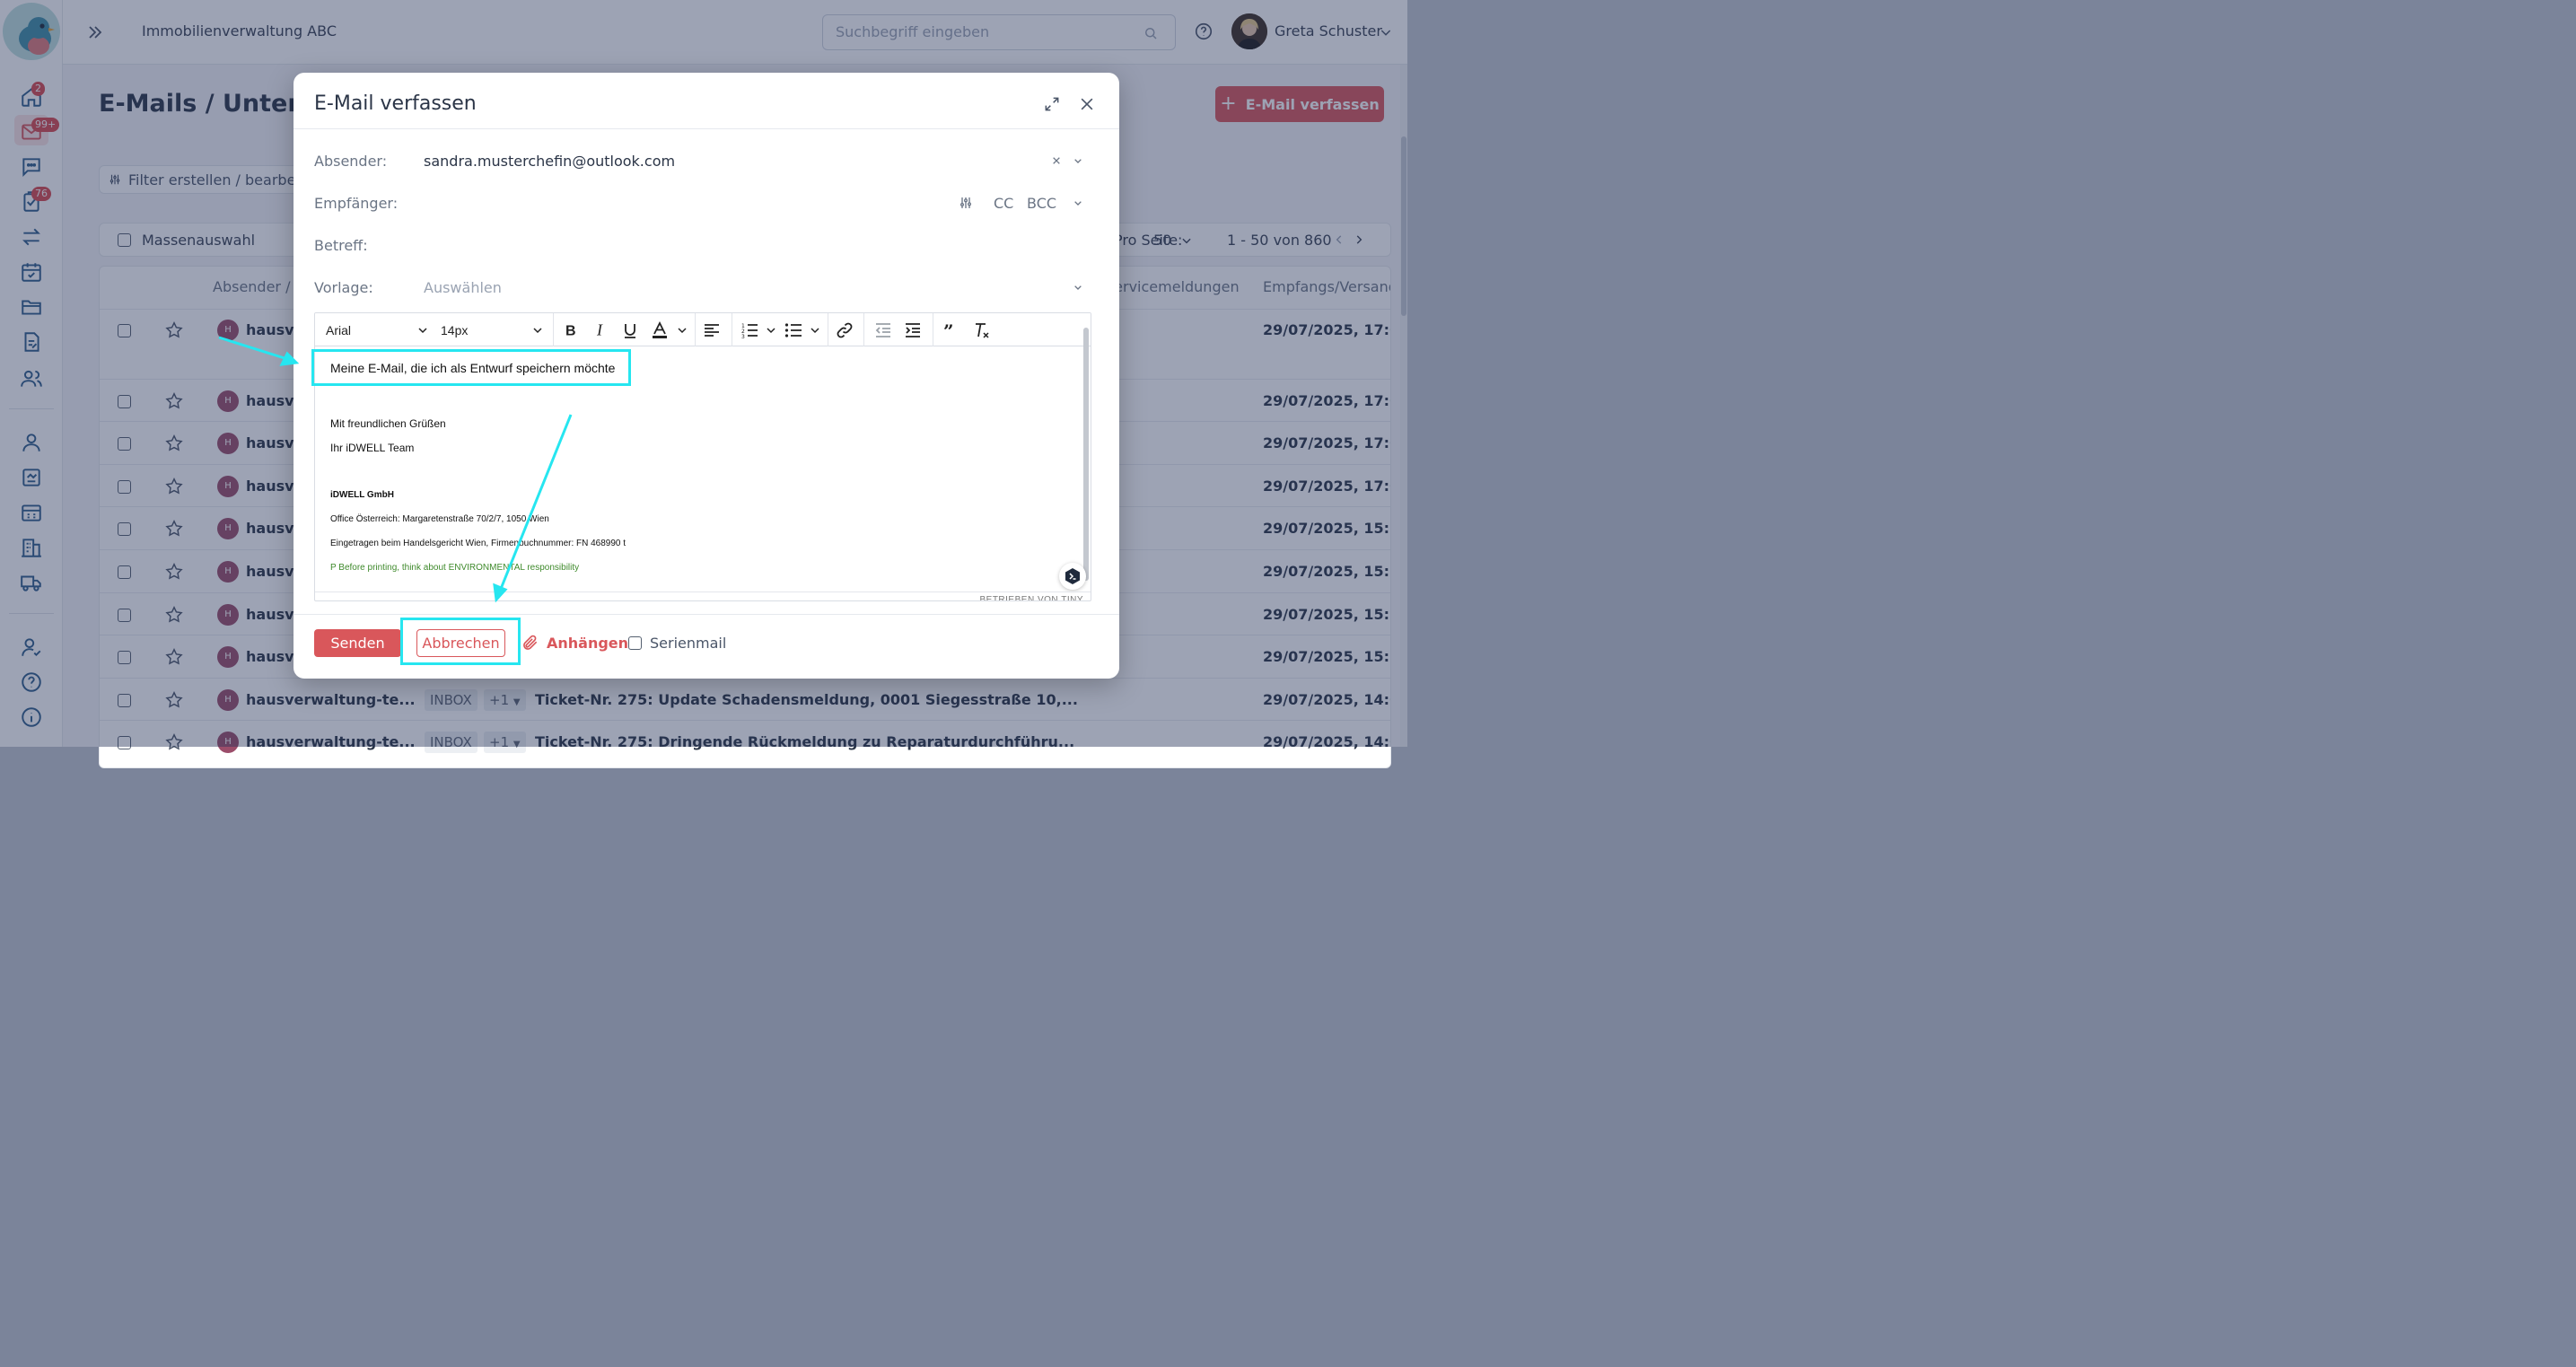  I want to click on svg-text: B, so click(570, 331).